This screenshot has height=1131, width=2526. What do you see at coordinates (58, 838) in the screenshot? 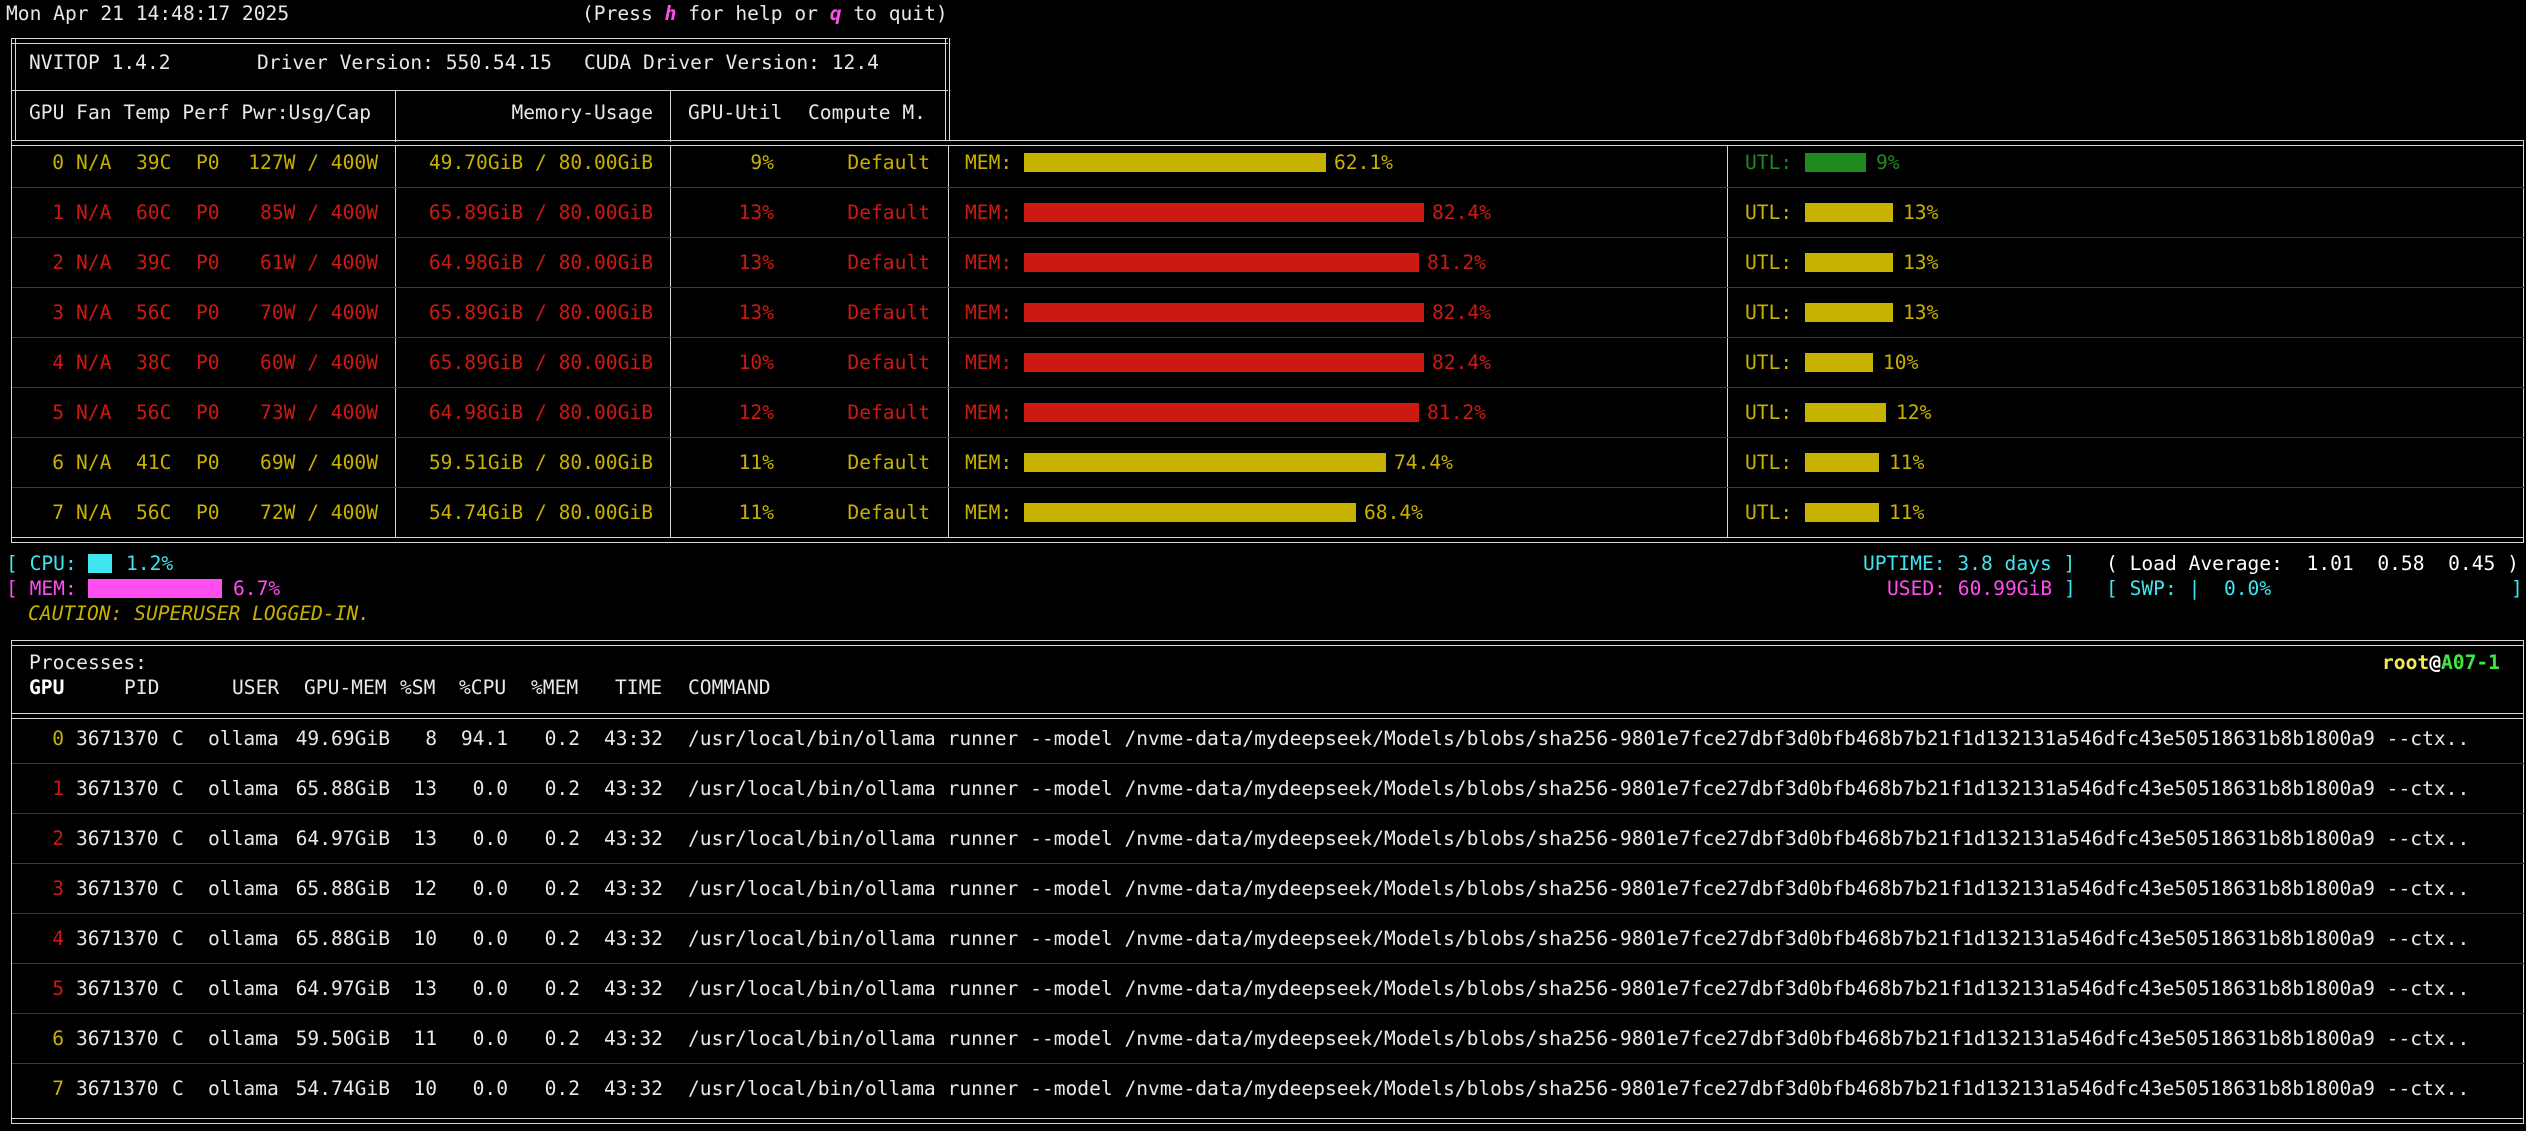
I see `proc-gpu: 2` at bounding box center [58, 838].